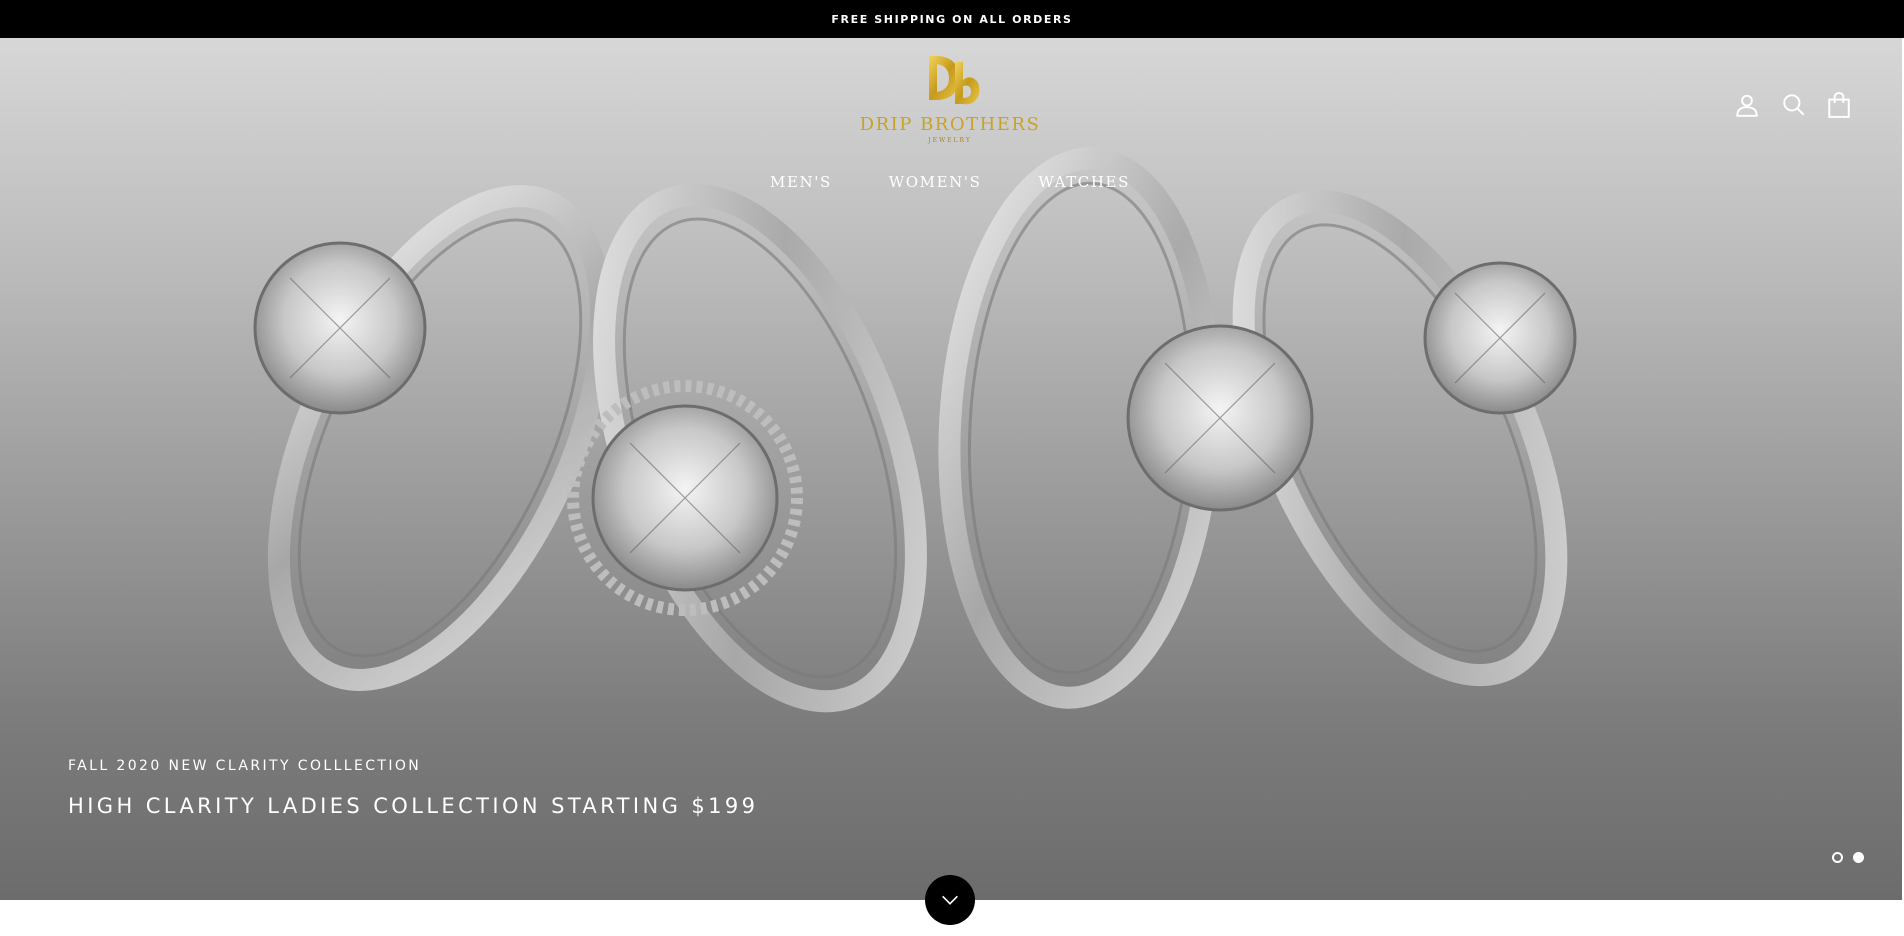  What do you see at coordinates (950, 124) in the screenshot?
I see `logo-wordmark: DRIP BROTHERS` at bounding box center [950, 124].